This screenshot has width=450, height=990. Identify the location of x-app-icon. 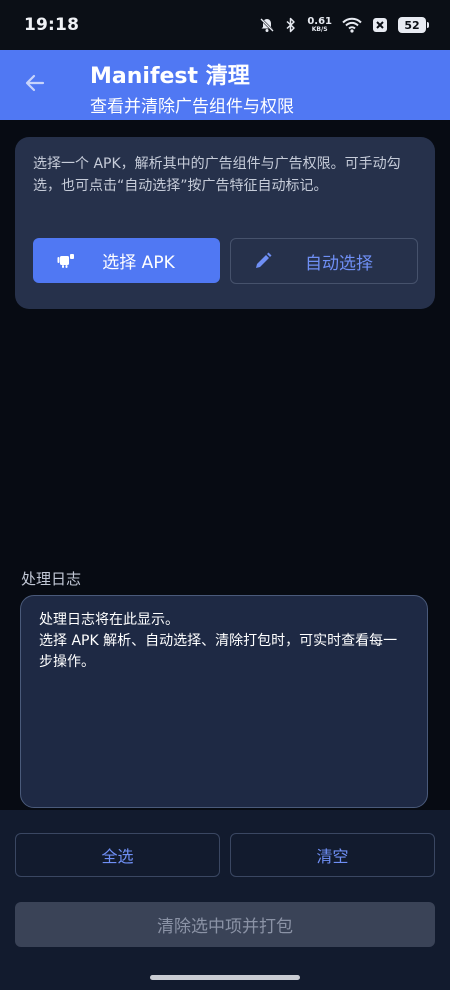
(380, 25).